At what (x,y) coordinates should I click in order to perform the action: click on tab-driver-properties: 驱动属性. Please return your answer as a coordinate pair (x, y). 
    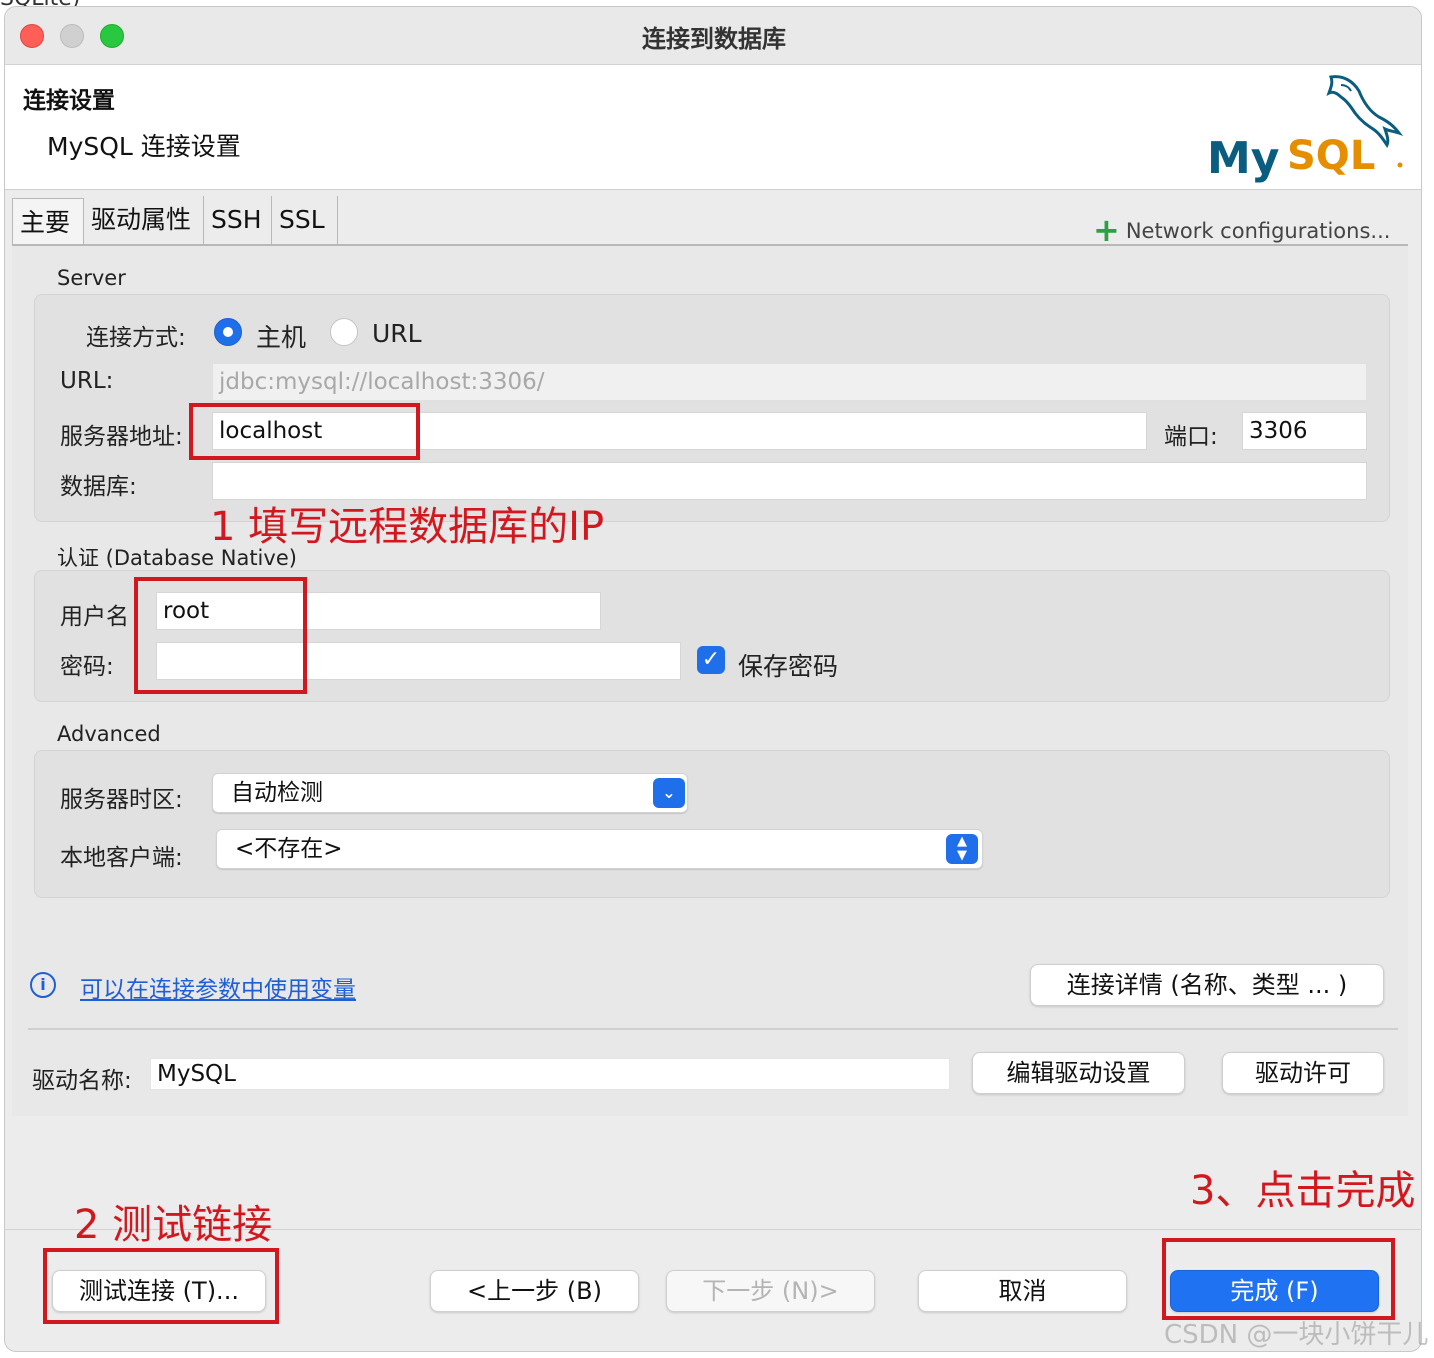
    Looking at the image, I should click on (144, 220).